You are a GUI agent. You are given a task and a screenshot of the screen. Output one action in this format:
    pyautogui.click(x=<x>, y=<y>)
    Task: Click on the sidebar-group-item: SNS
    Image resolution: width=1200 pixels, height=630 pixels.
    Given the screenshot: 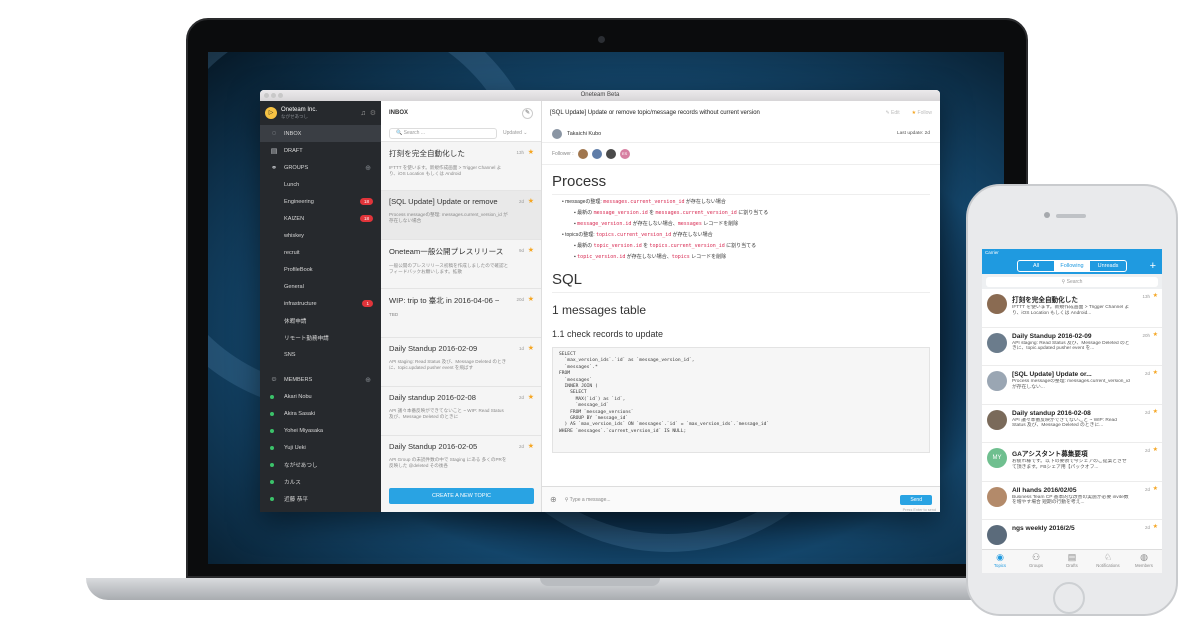 What is the action you would take?
    pyautogui.click(x=320, y=354)
    